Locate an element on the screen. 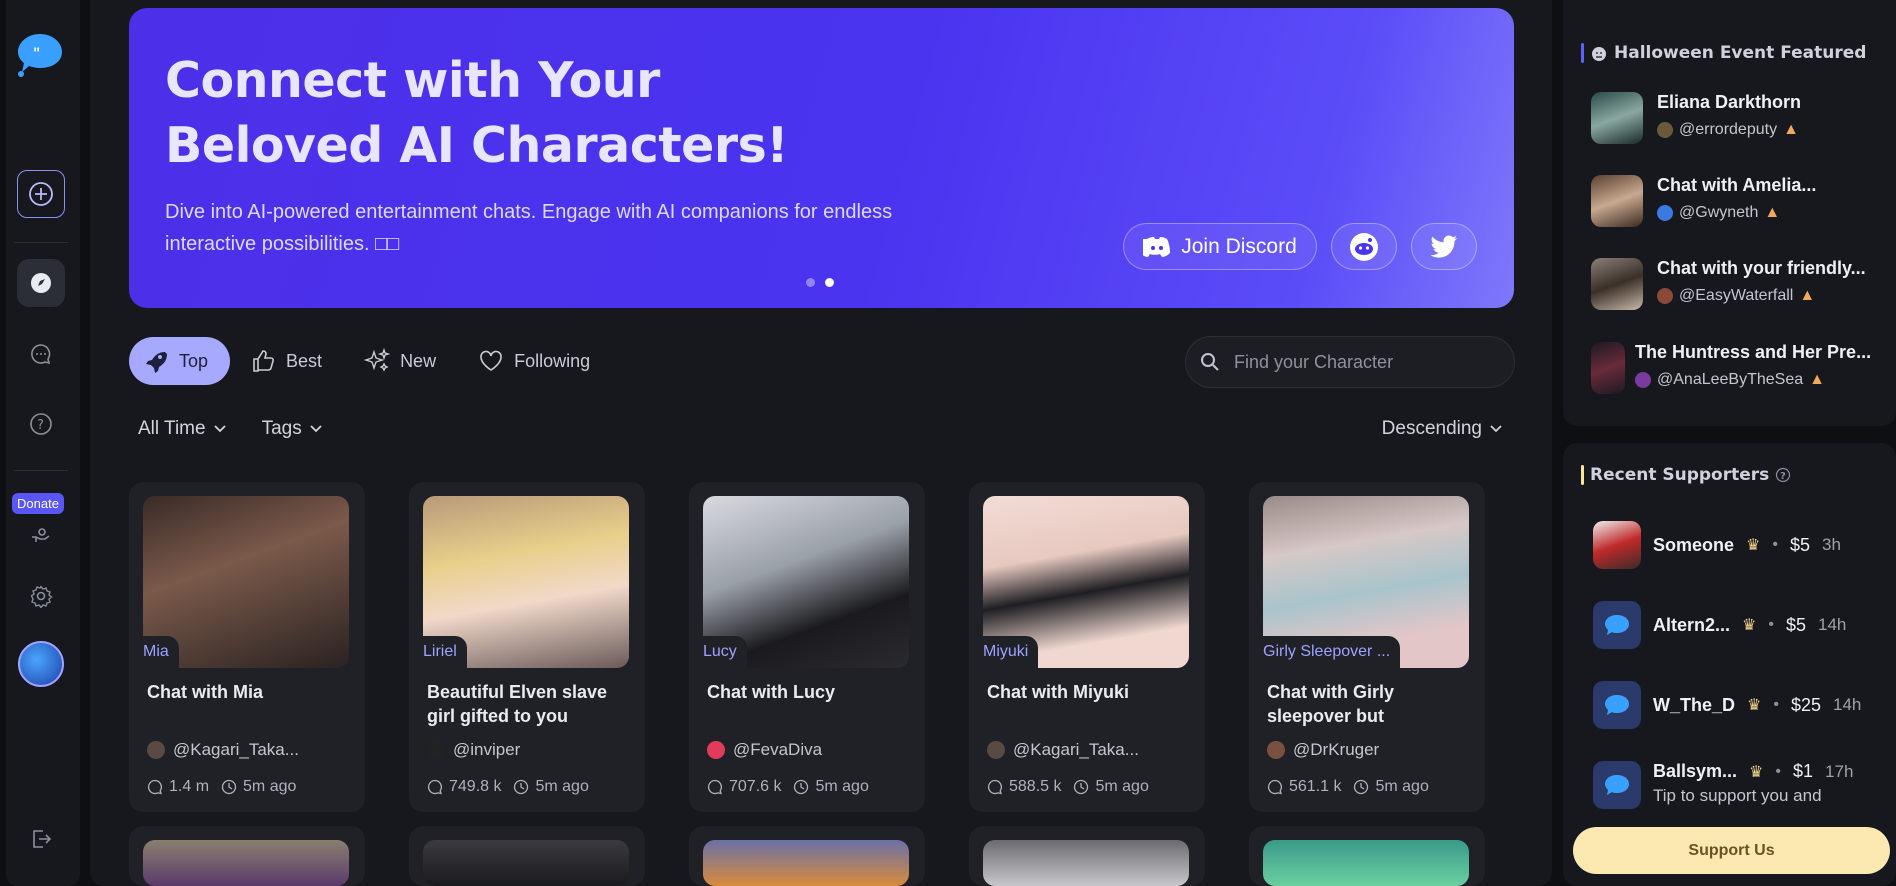  sidebar-item-explore is located at coordinates (41, 283).